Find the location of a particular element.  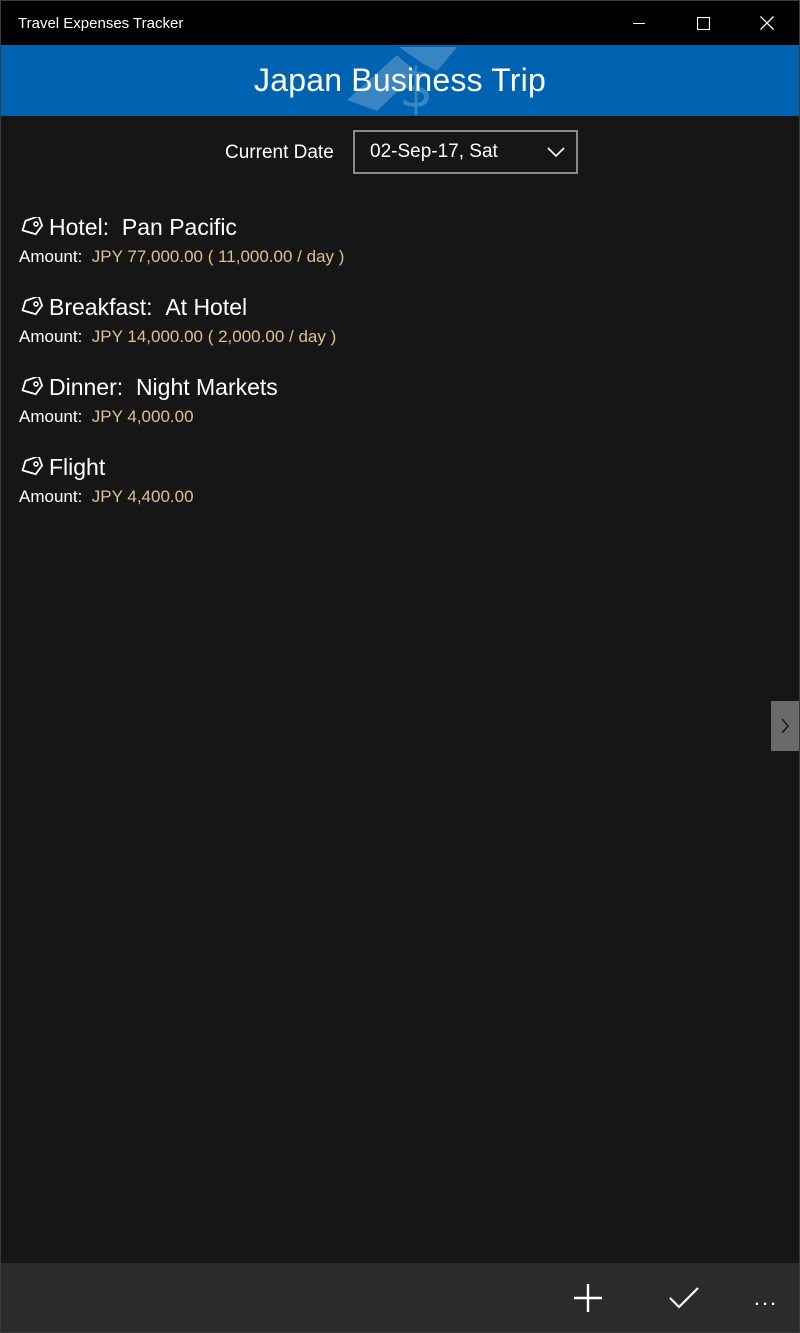

checkmark-icon is located at coordinates (684, 1297).